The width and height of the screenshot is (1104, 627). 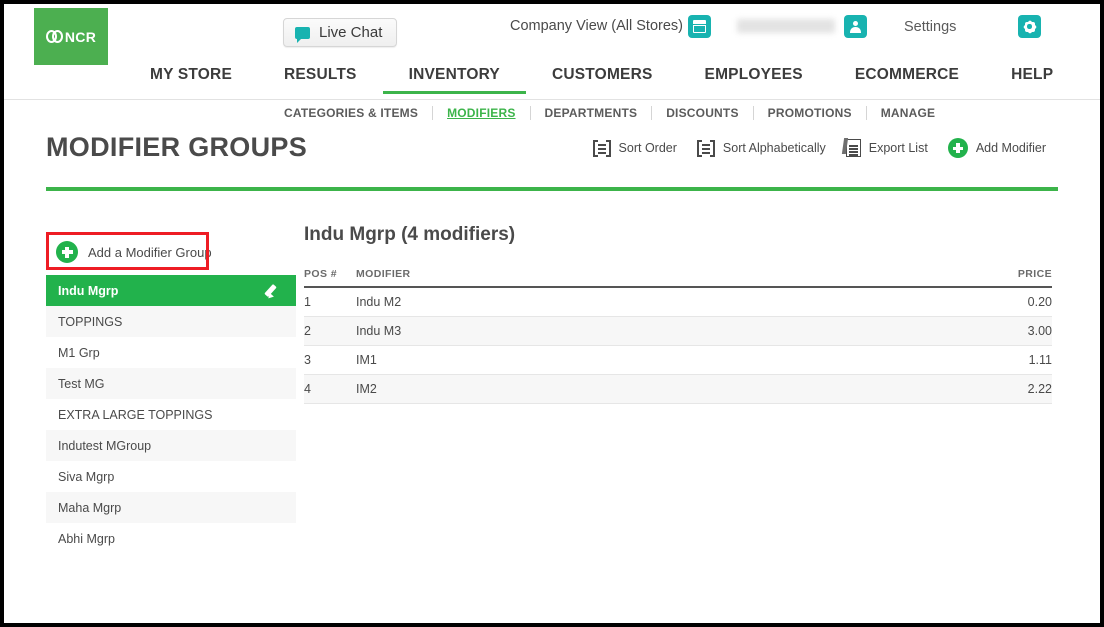 I want to click on add-modifier-group-button: Add a Modifier Group, so click(x=134, y=252).